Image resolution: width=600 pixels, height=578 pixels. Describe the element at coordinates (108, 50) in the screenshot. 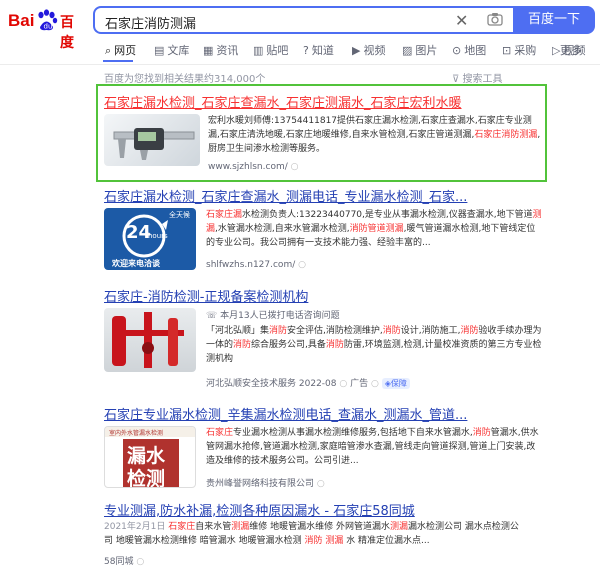

I see `search-icon: ⌕` at that location.